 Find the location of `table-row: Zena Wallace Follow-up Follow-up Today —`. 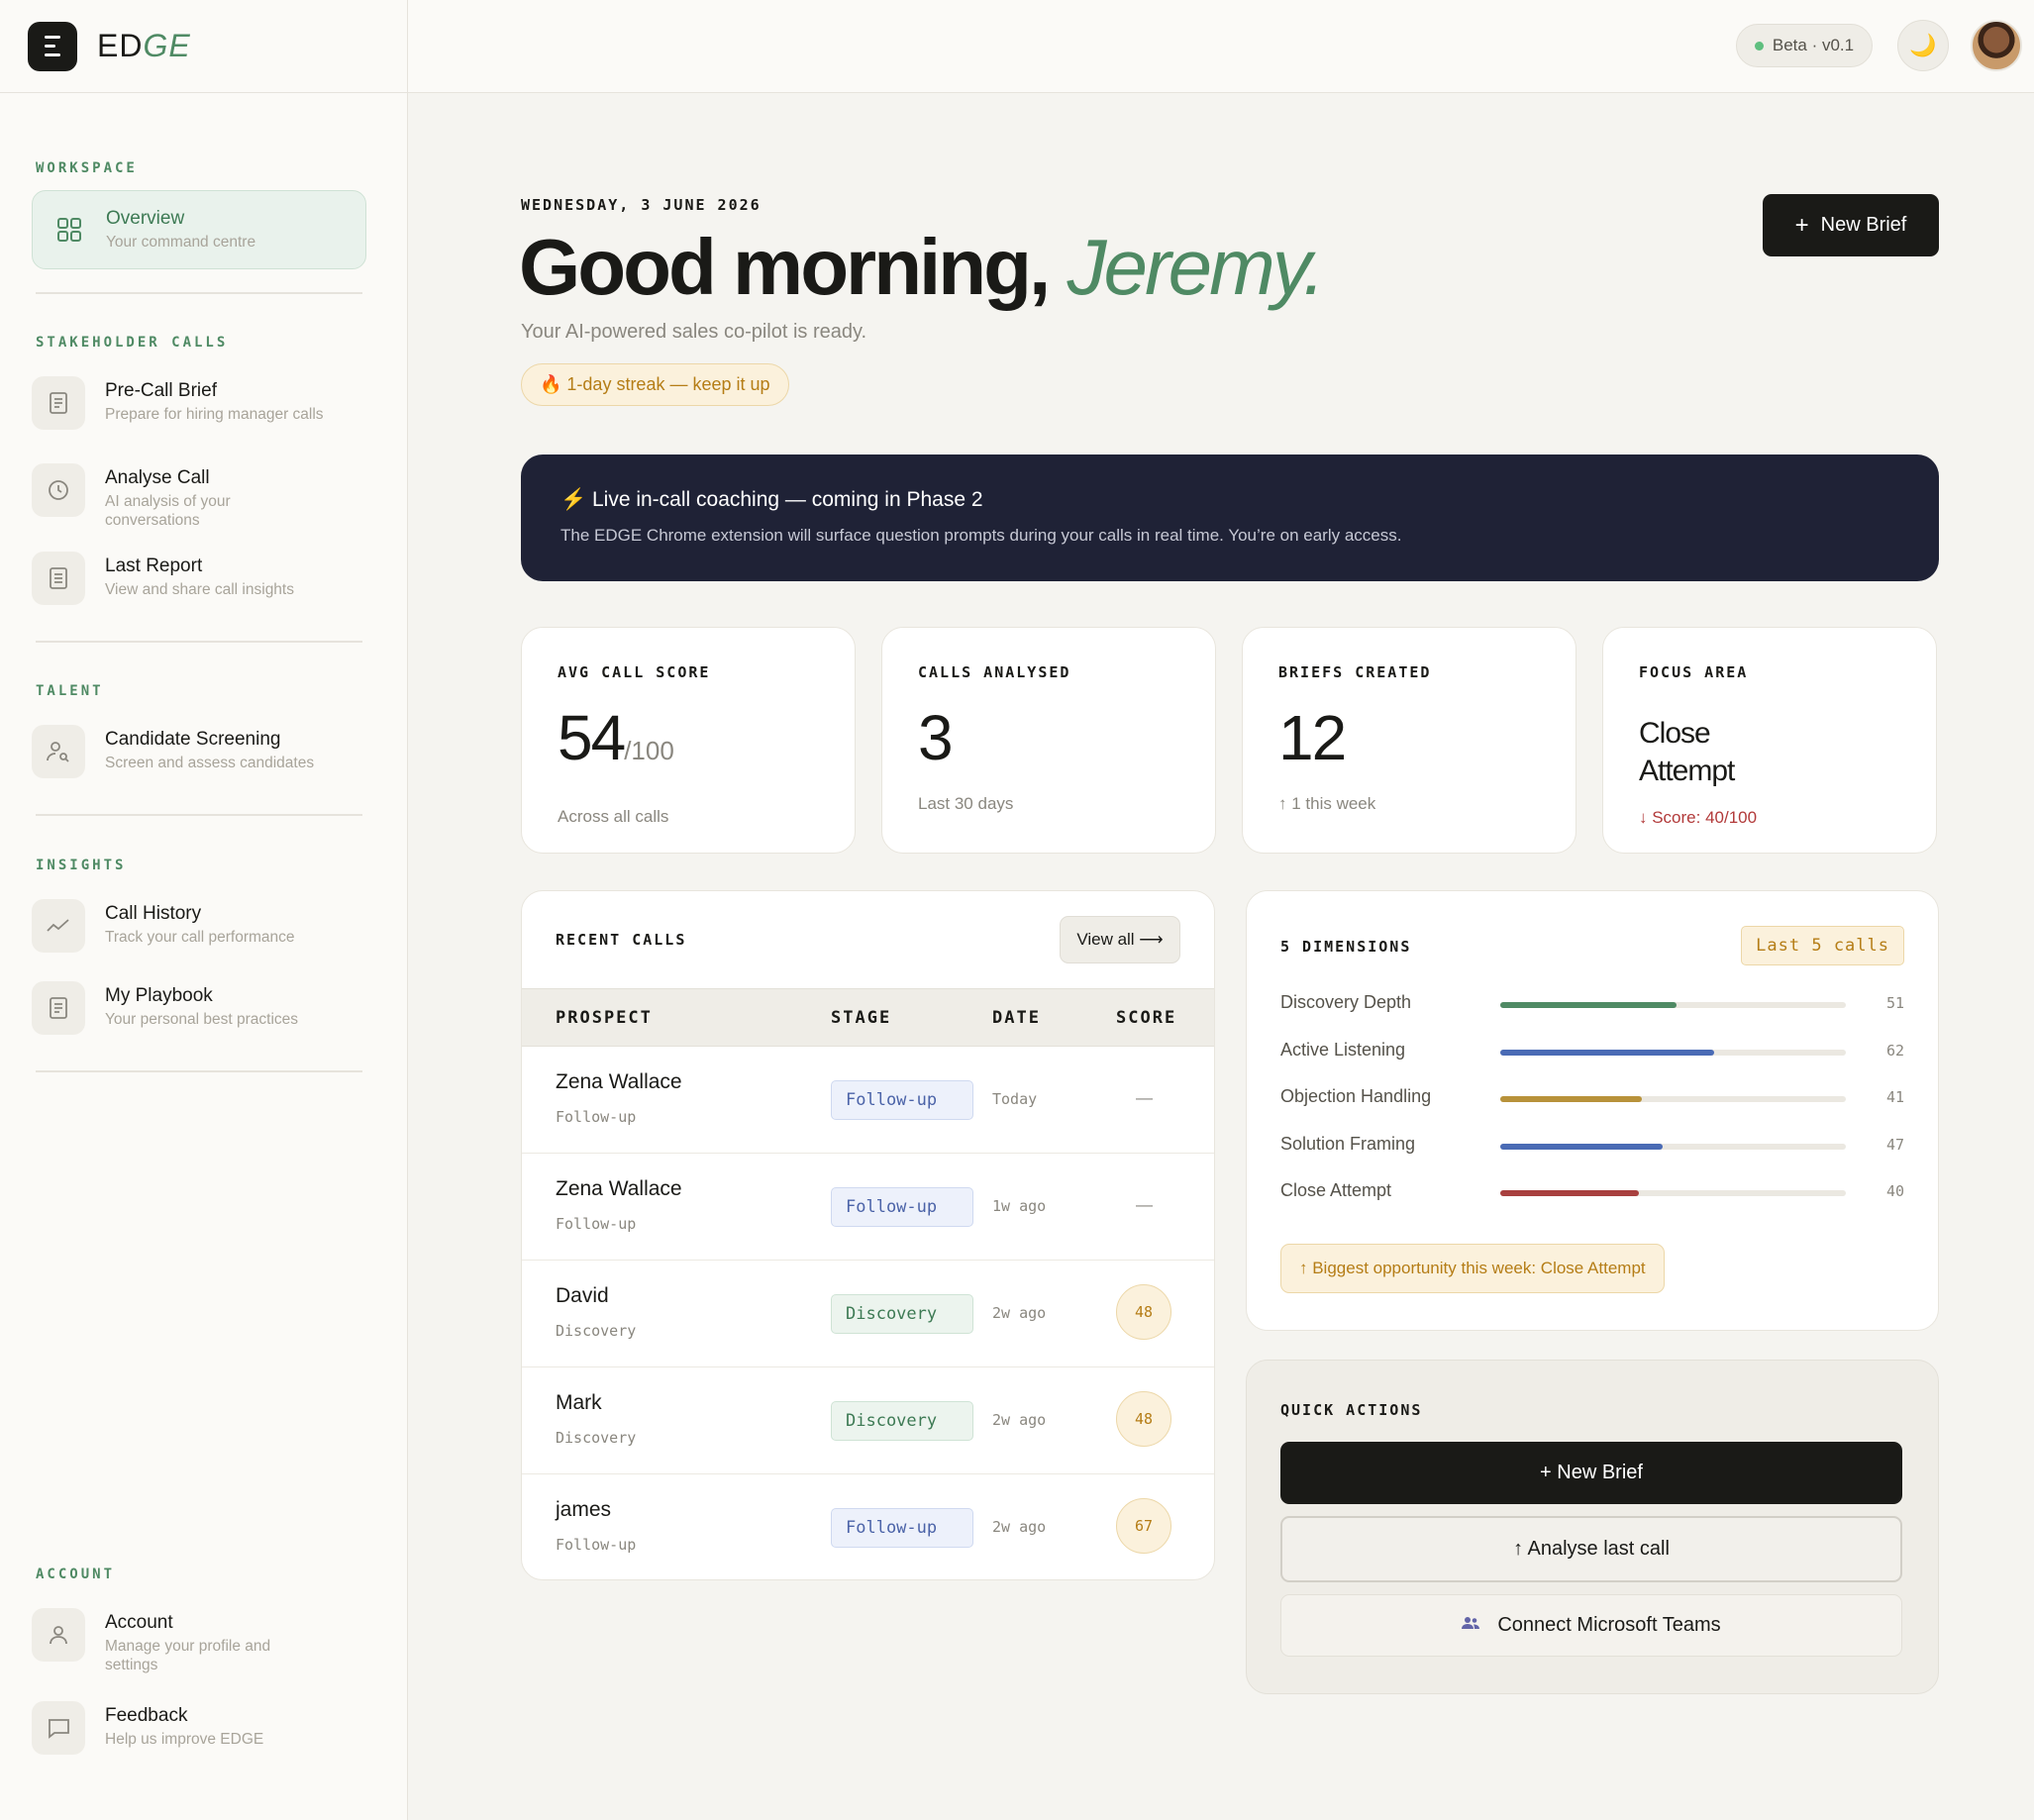

table-row: Zena Wallace Follow-up Follow-up Today — is located at coordinates (868, 1100).